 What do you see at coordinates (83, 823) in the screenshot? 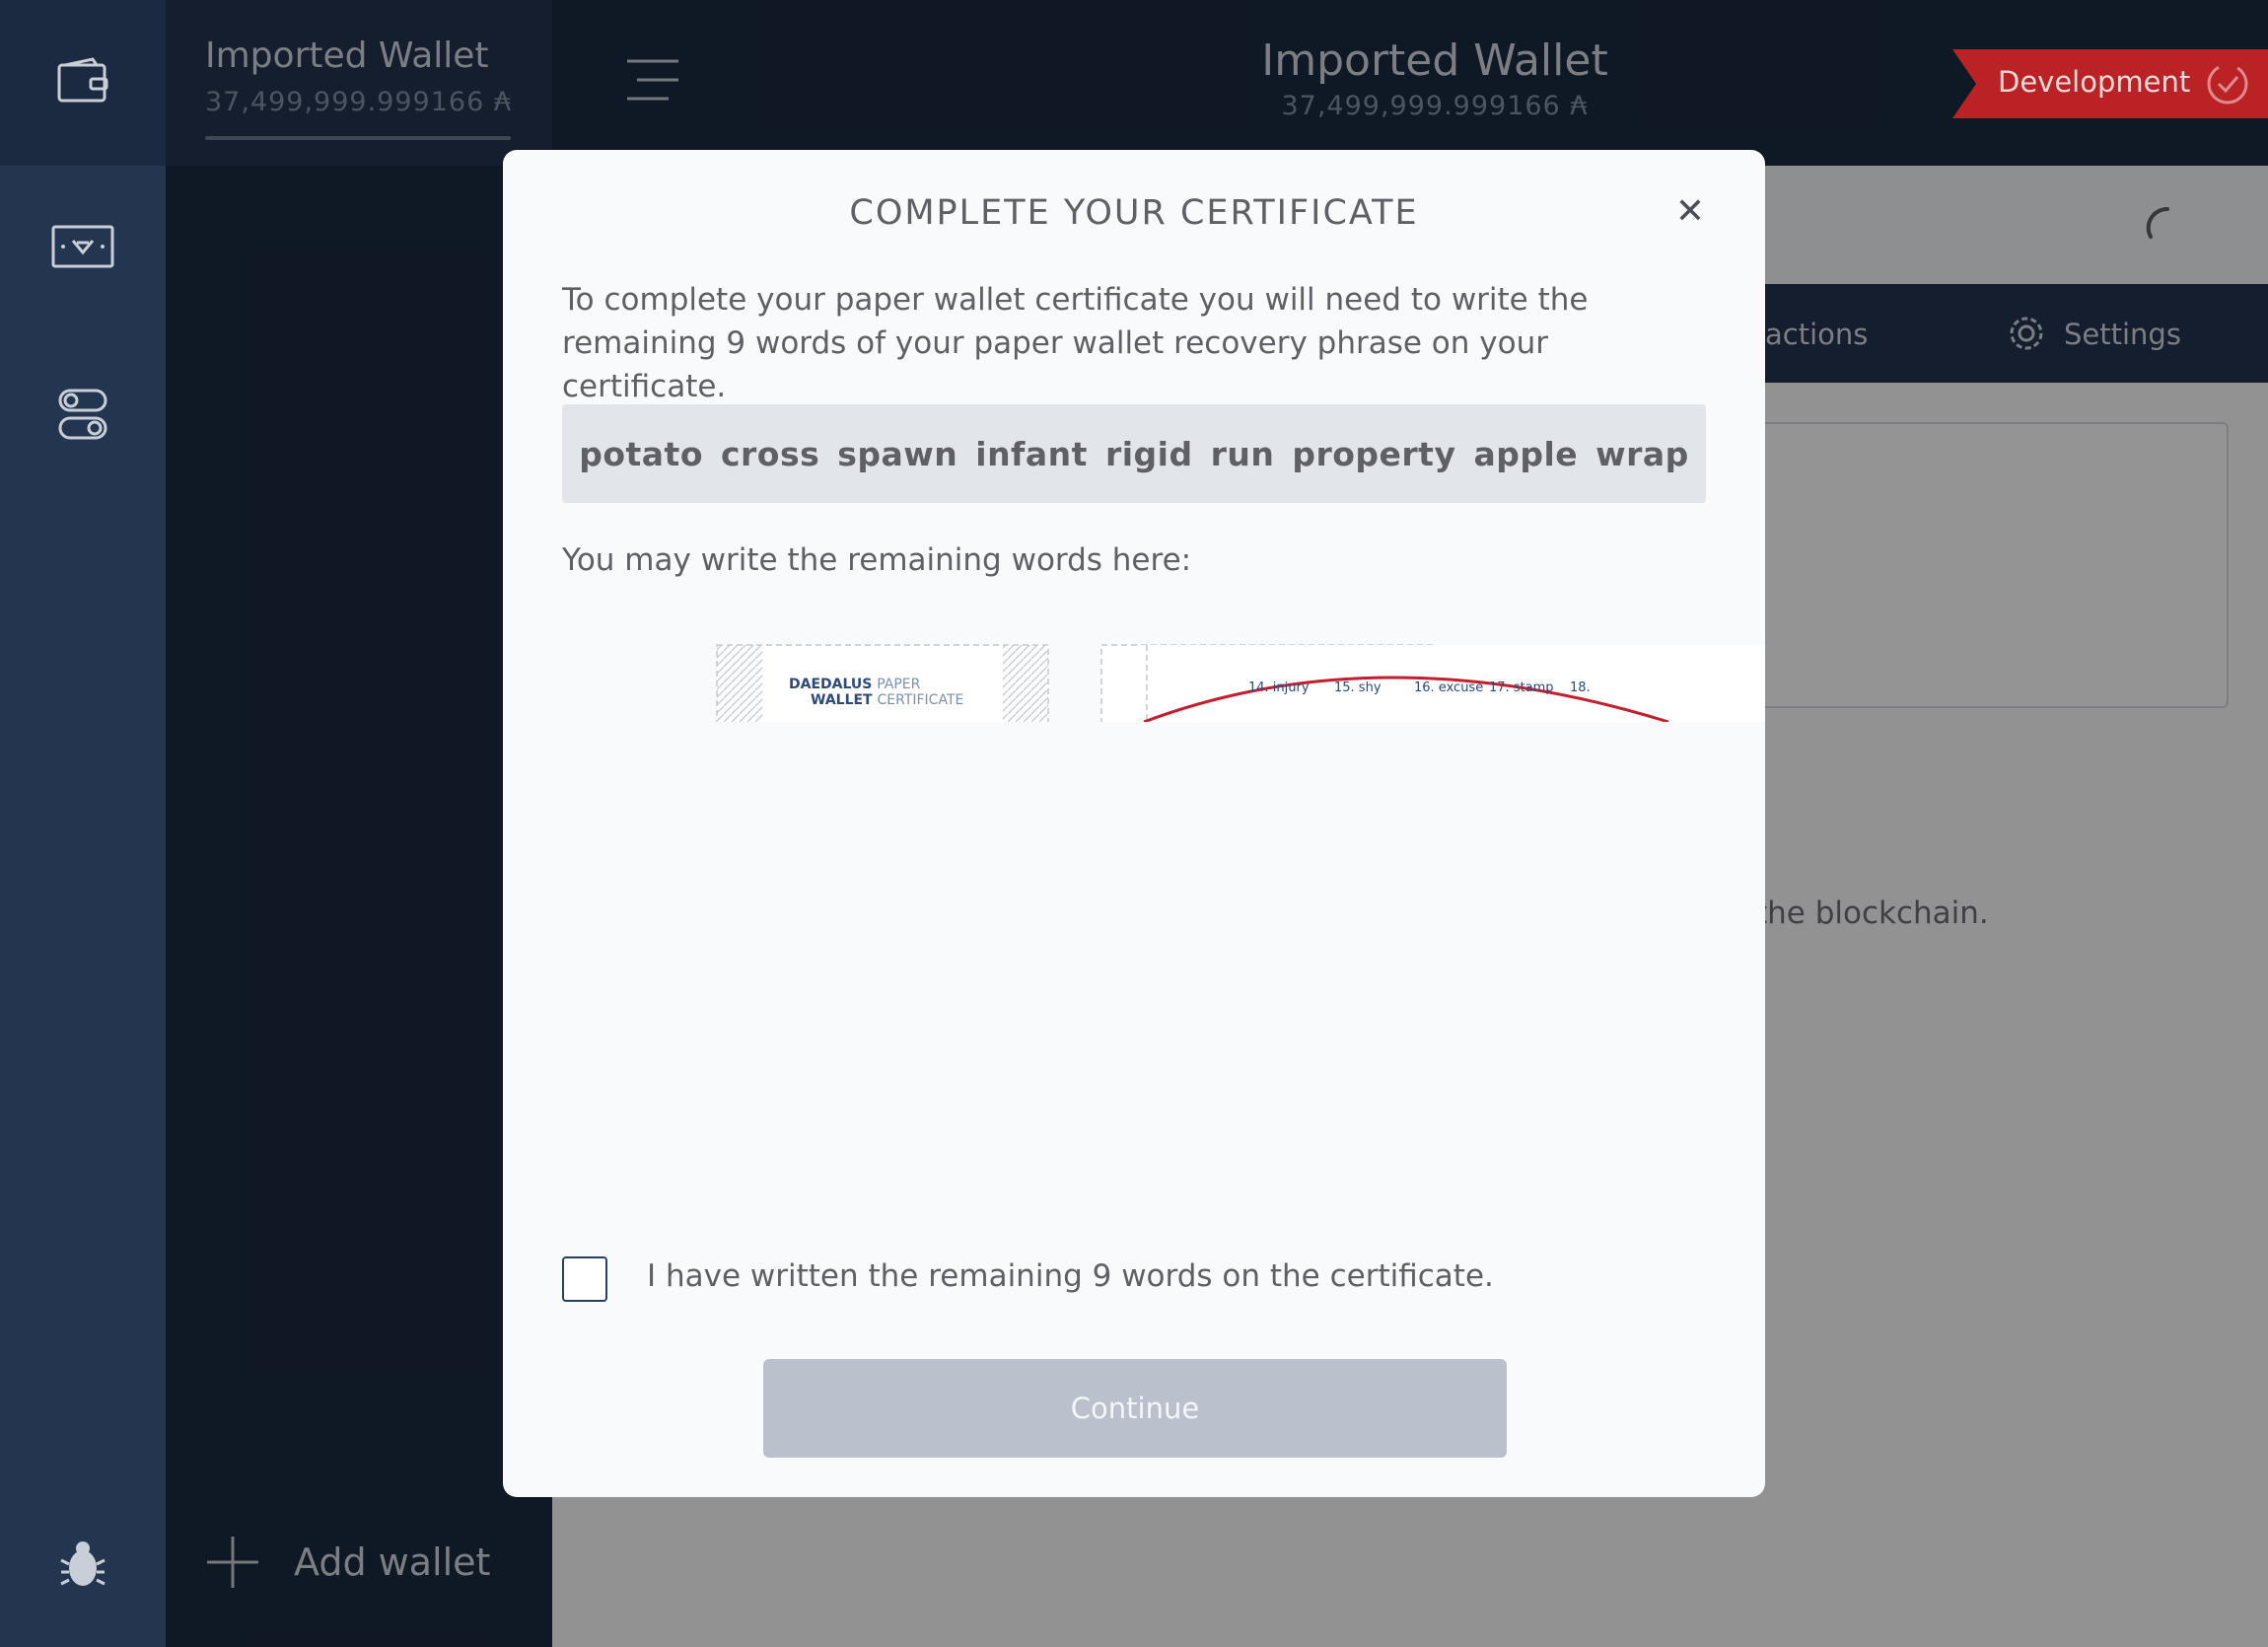
I see `icon-rail` at bounding box center [83, 823].